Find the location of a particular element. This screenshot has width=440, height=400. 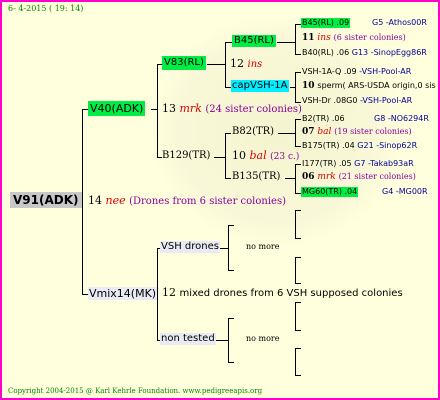

i177-ancestor-extra: .05 is located at coordinates (345, 163).